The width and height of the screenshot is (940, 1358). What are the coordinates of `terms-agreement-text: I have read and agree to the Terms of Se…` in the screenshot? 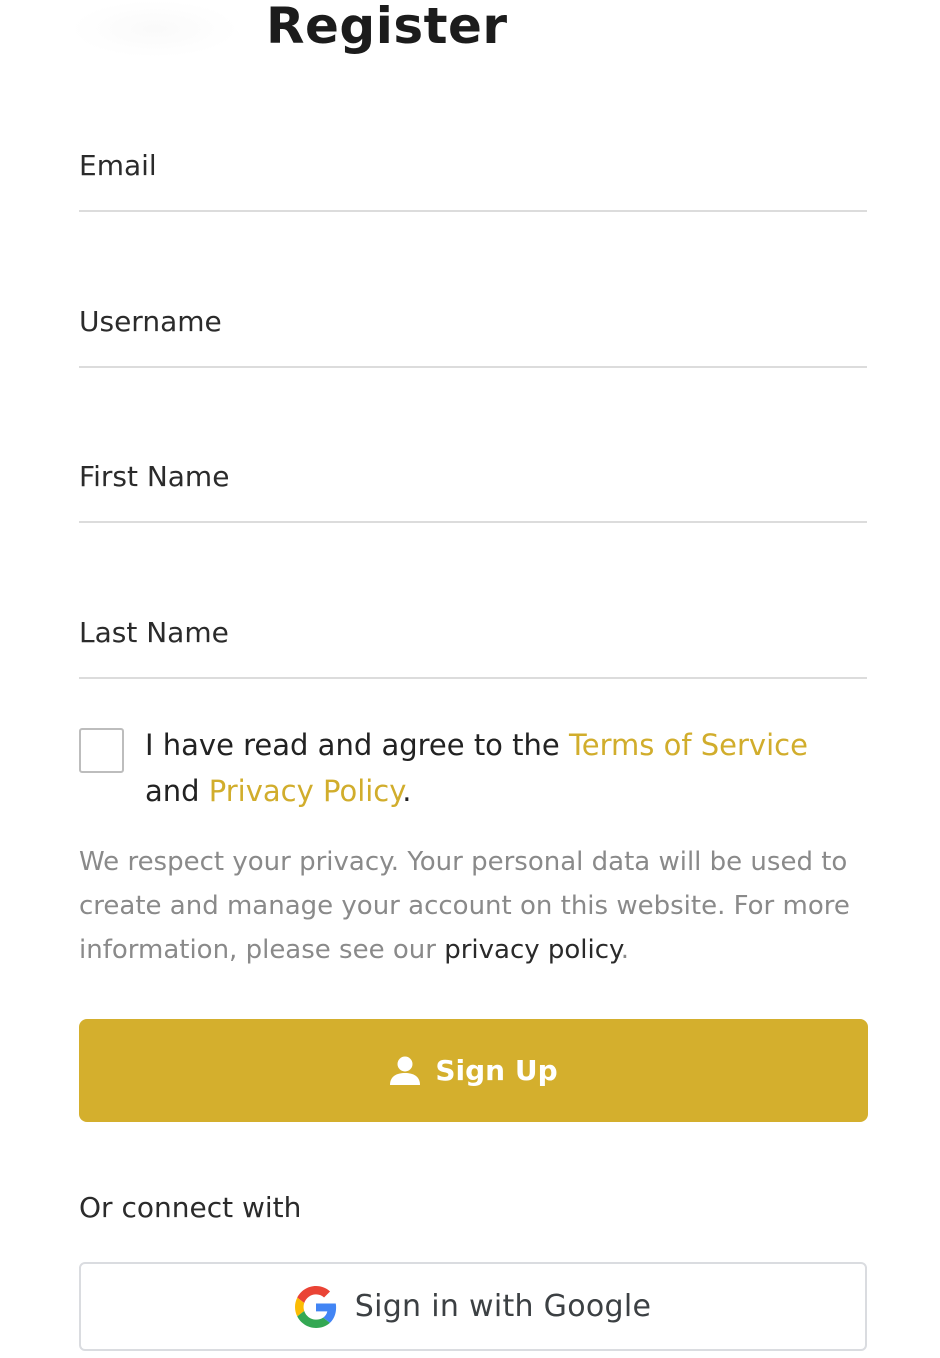 It's located at (505, 768).